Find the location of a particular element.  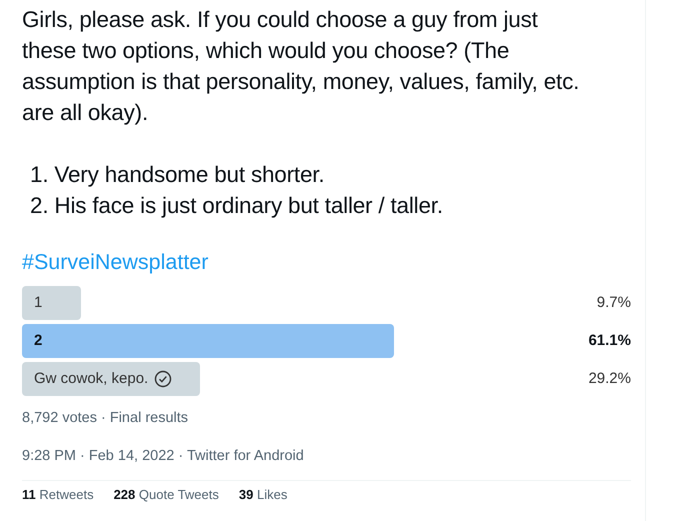

poll-option-label: Gw cowok, kepo. is located at coordinates (91, 378).